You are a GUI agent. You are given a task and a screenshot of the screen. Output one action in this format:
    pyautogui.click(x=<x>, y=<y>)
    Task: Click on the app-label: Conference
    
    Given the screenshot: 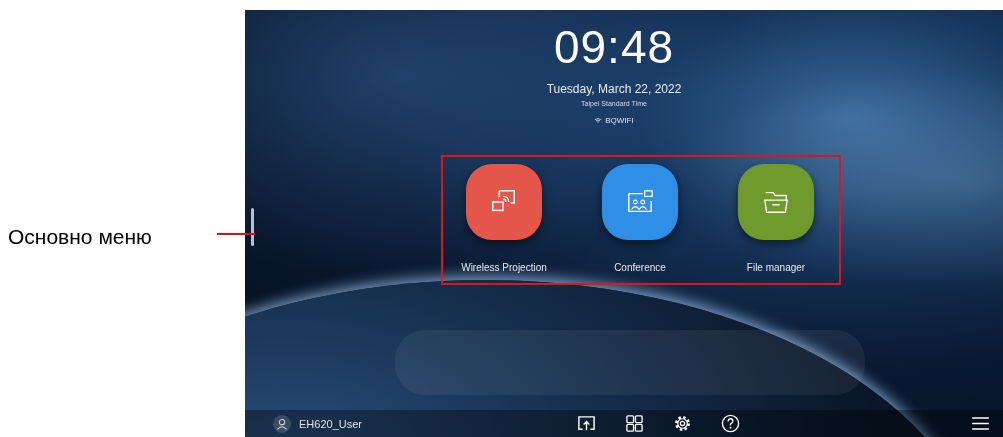 What is the action you would take?
    pyautogui.click(x=640, y=267)
    